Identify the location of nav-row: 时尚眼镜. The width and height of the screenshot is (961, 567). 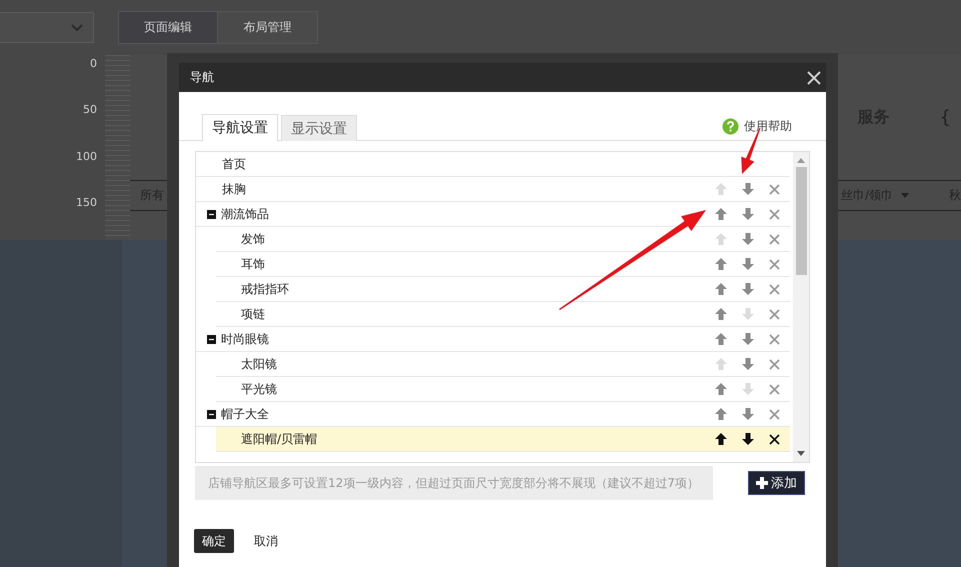
(493, 339).